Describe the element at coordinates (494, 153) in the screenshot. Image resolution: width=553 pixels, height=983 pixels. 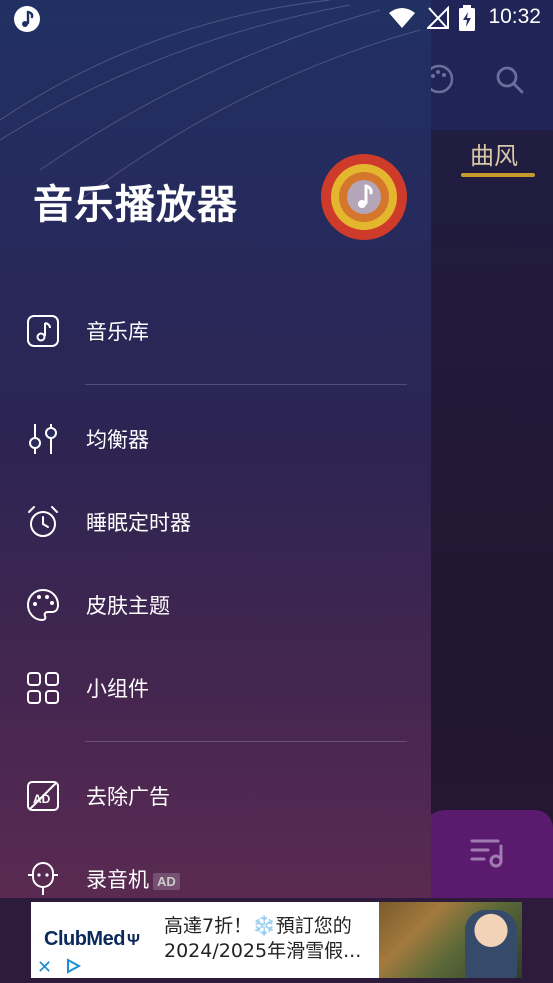
I see `tab-genre: 曲风` at that location.